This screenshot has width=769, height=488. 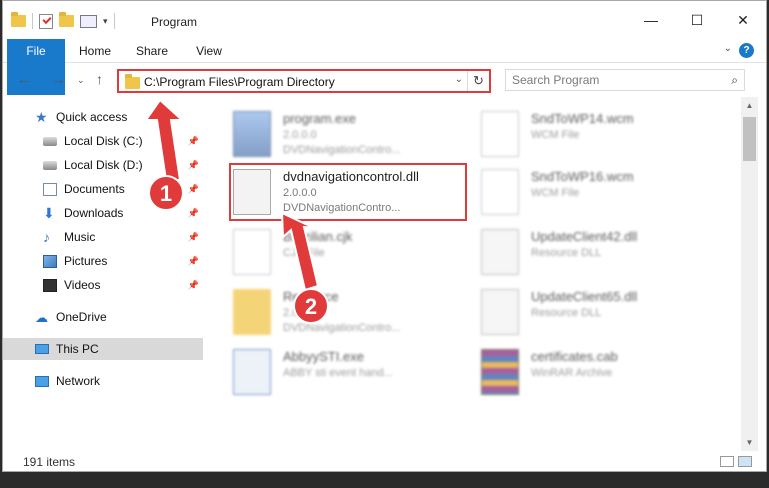 I want to click on maximize-button: ☐, so click(x=697, y=20).